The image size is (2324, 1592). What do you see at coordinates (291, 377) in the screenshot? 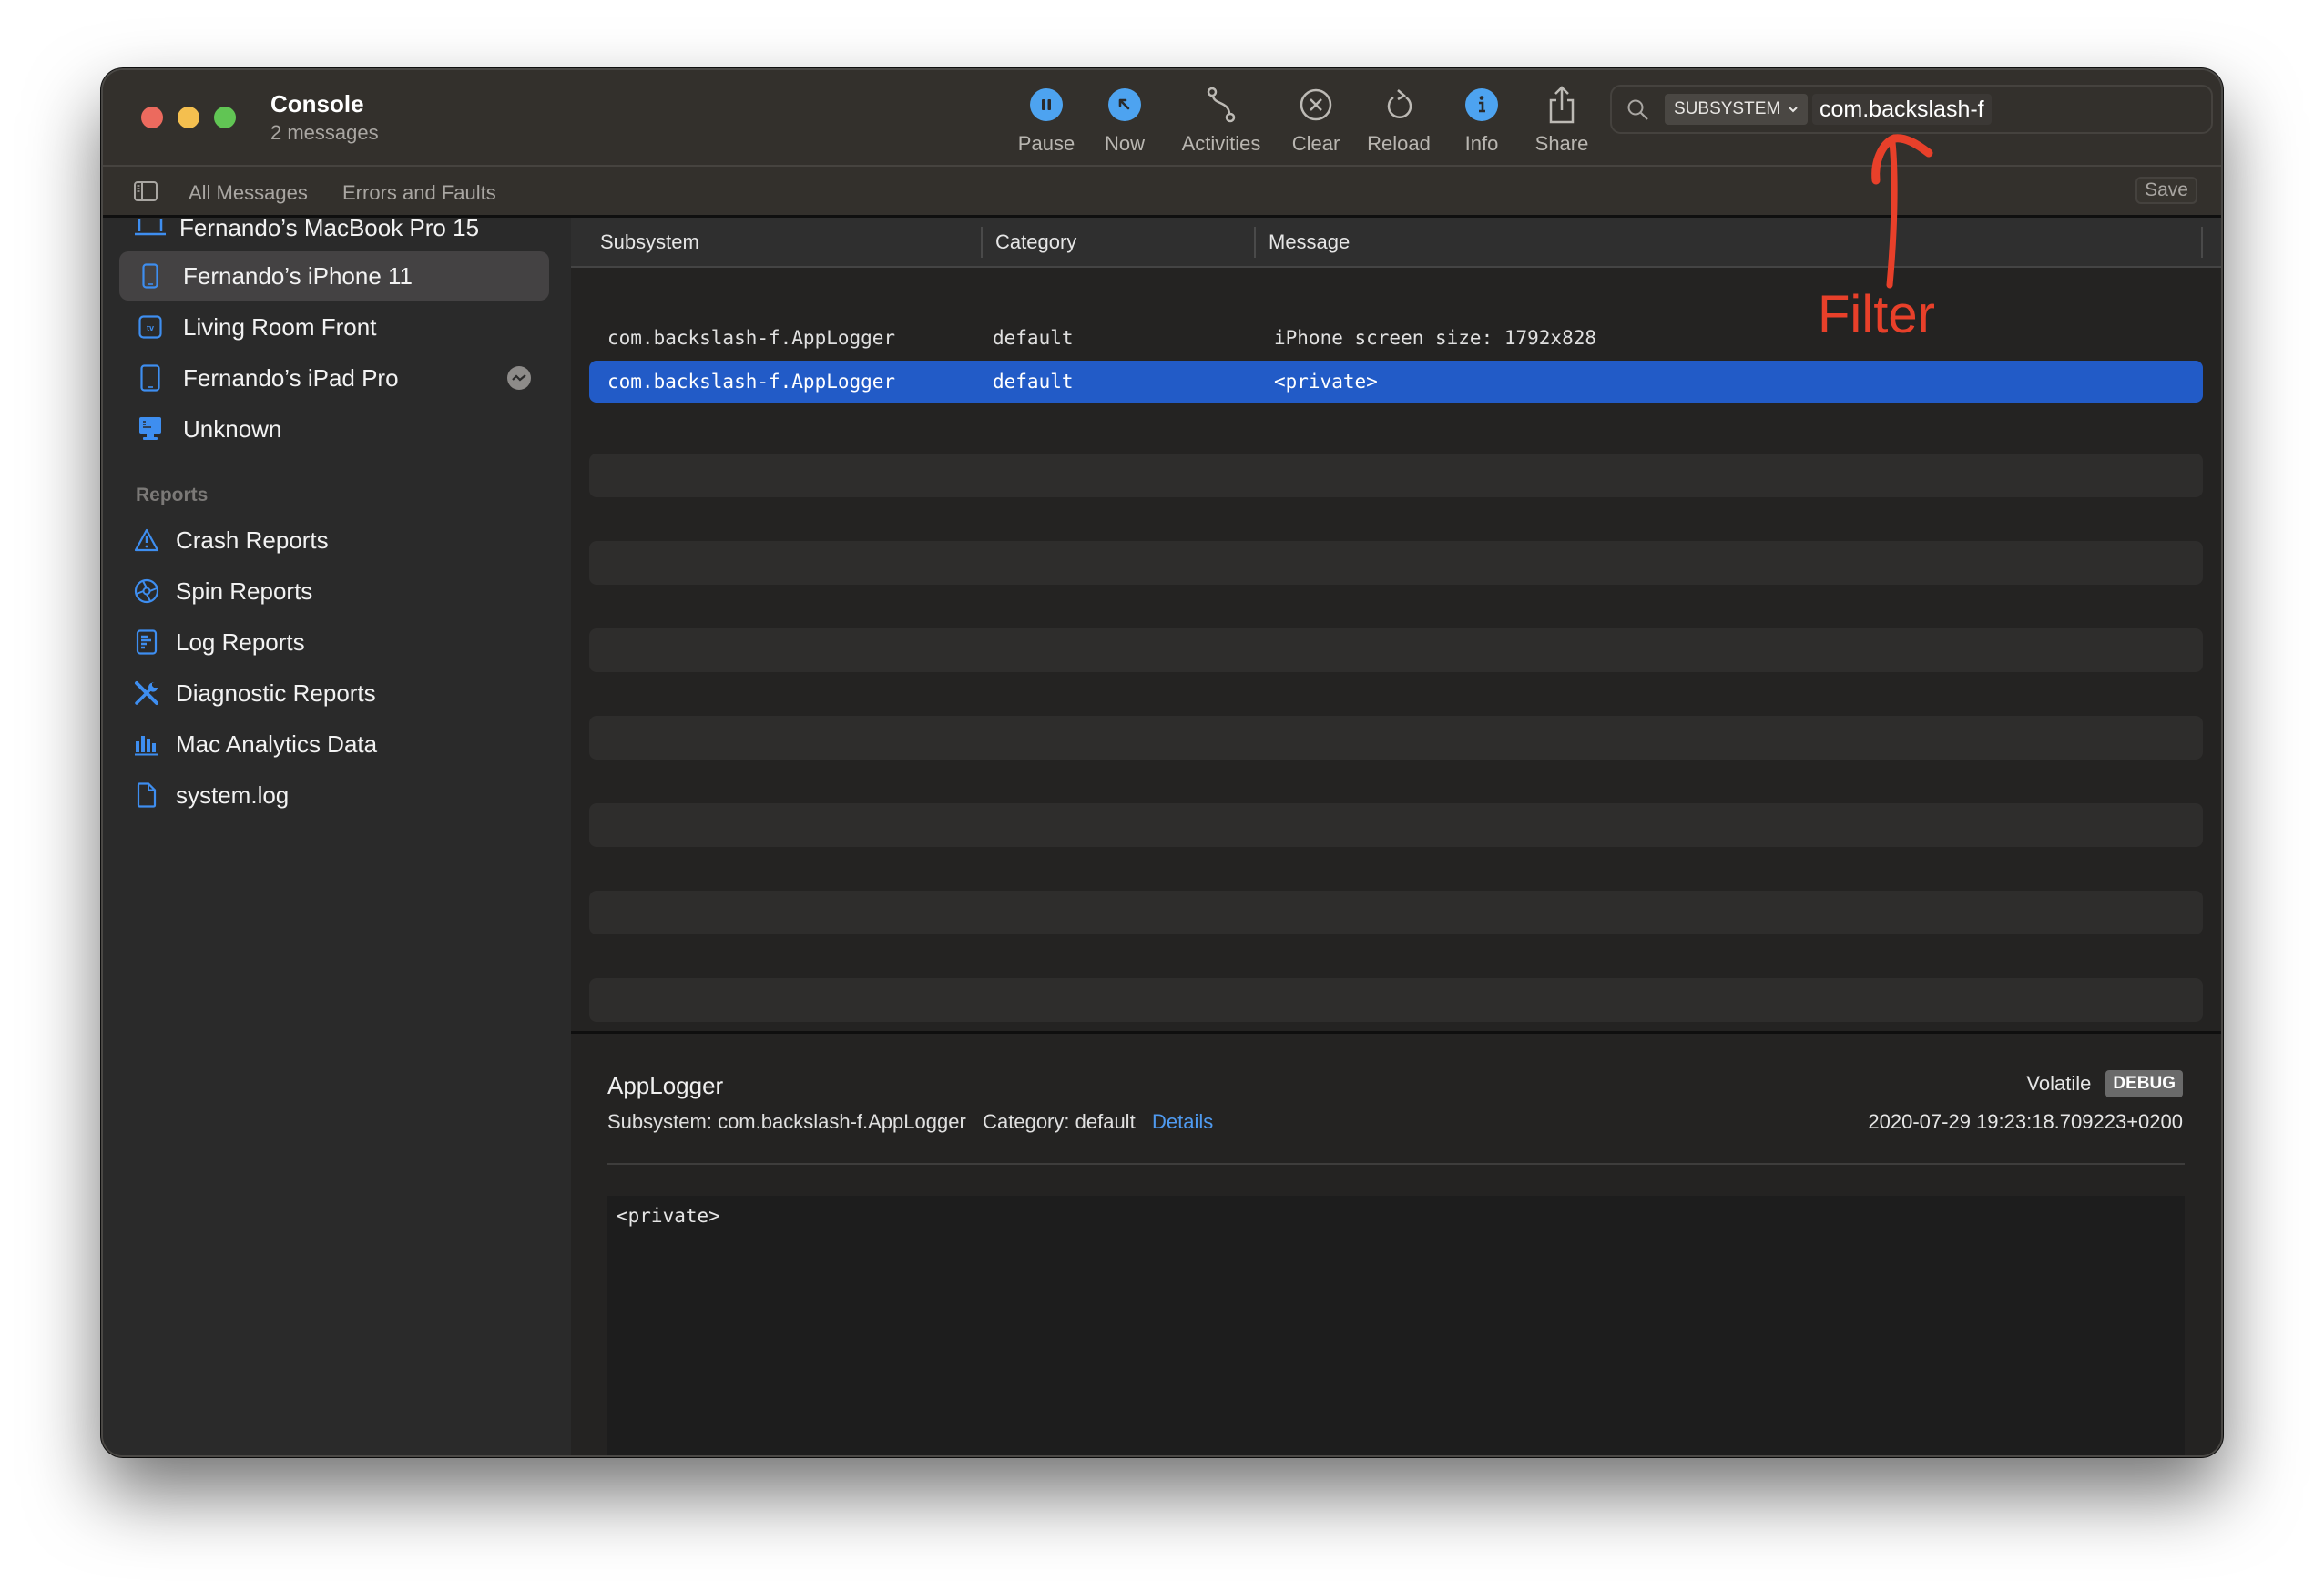
I see `sidebar-item-label: Fernando’s iPad Pro` at bounding box center [291, 377].